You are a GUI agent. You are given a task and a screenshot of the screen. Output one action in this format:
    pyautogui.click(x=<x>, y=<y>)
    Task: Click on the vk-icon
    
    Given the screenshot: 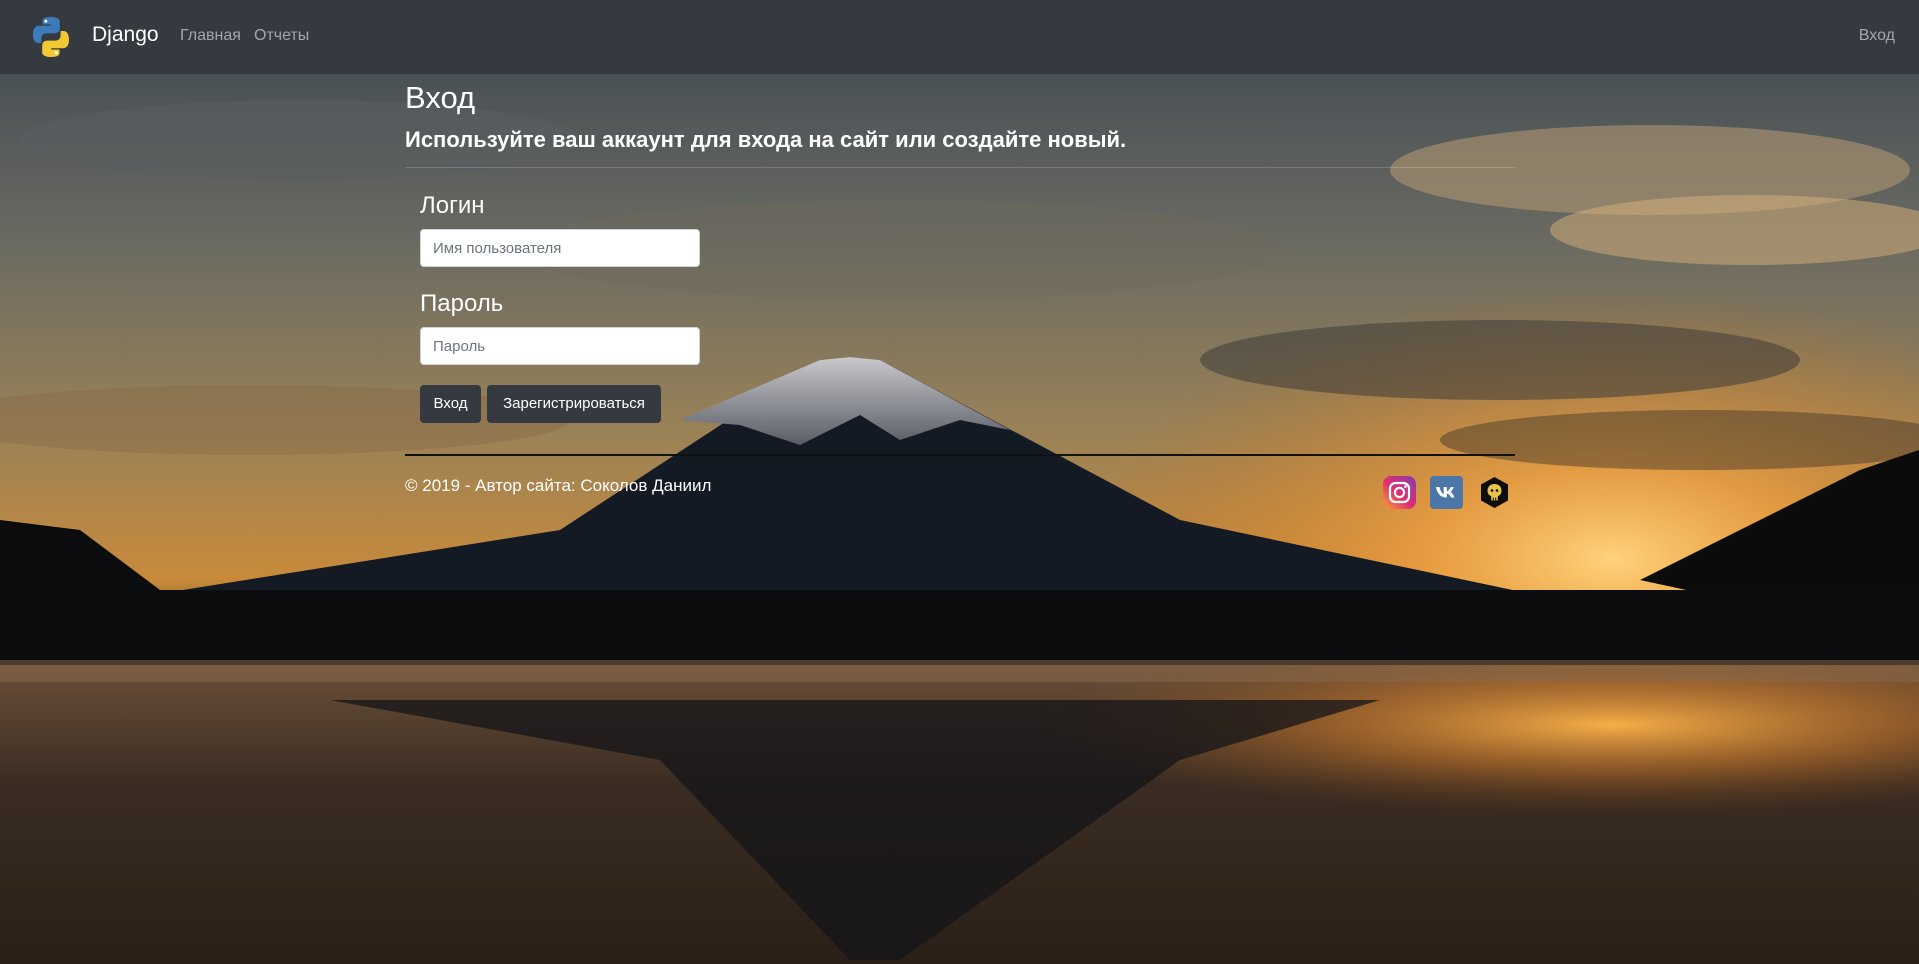 What is the action you would take?
    pyautogui.click(x=1446, y=492)
    